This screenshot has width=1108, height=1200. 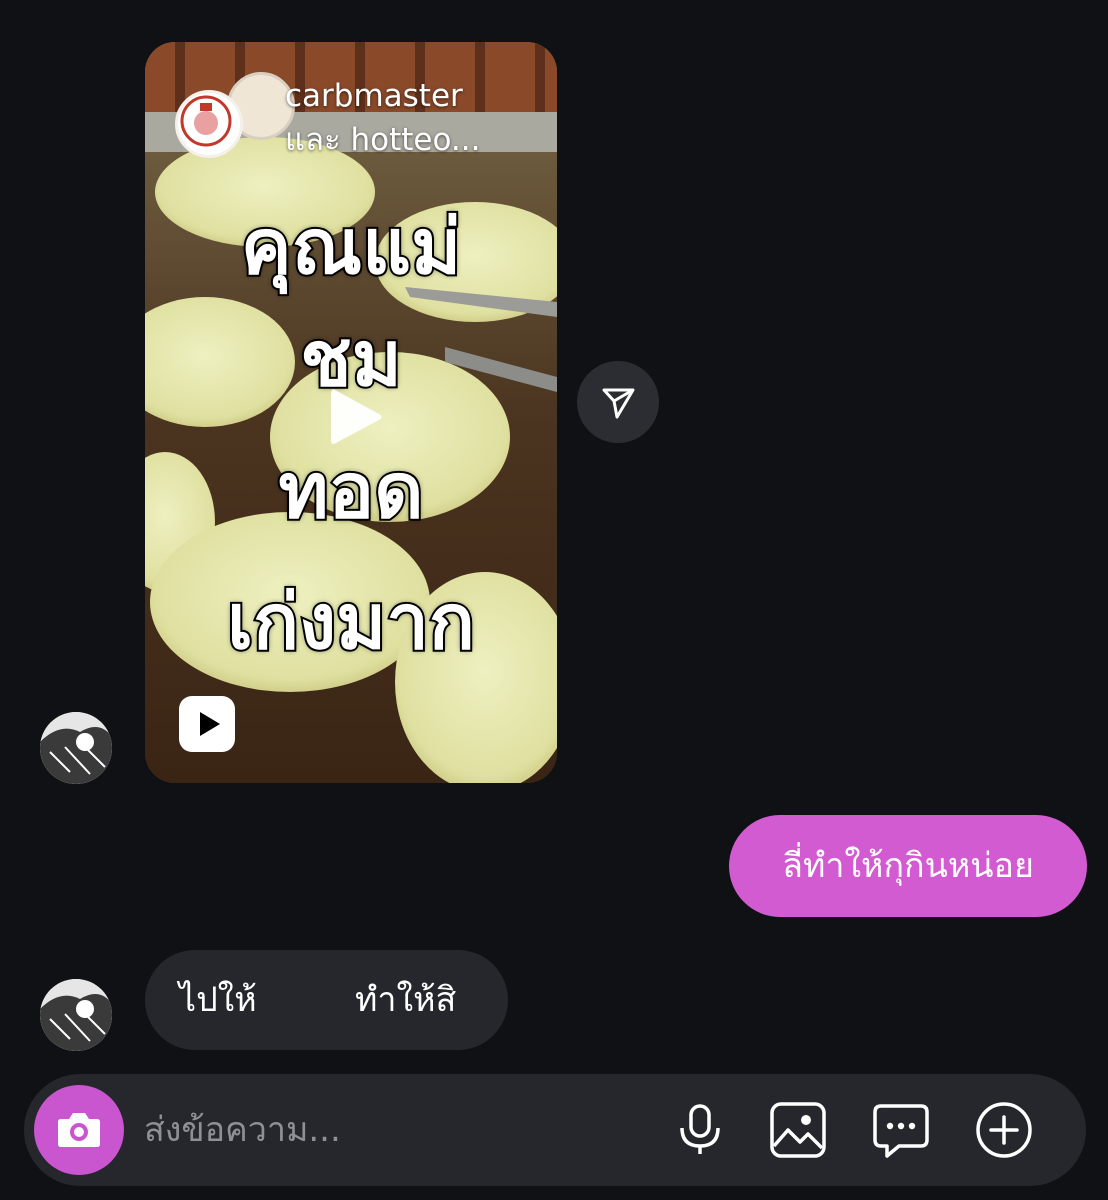 What do you see at coordinates (406, 1000) in the screenshot?
I see `incoming-message-part-2: ทำให้สิ` at bounding box center [406, 1000].